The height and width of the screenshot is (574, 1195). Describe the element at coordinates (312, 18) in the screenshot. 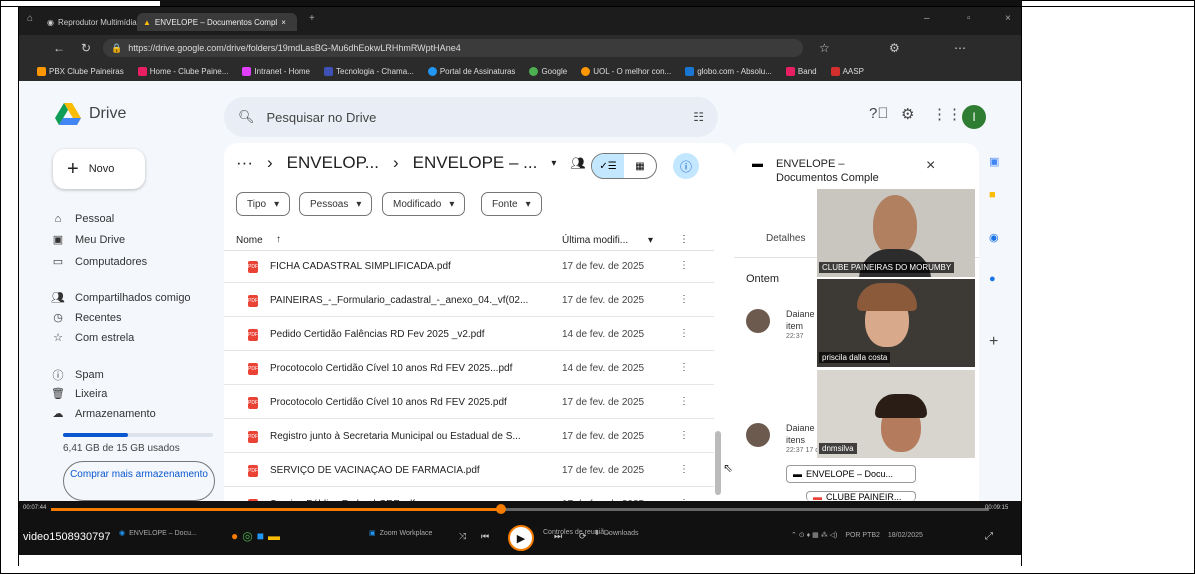

I see `new-tab-icon: +` at that location.